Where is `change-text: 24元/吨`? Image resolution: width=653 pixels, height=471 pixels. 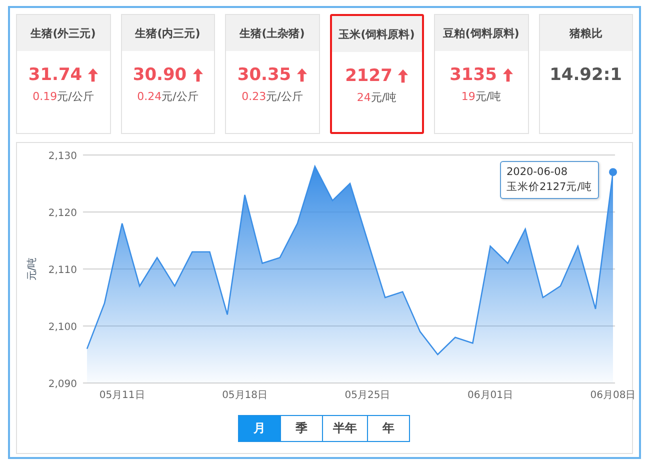 change-text: 24元/吨 is located at coordinates (376, 97).